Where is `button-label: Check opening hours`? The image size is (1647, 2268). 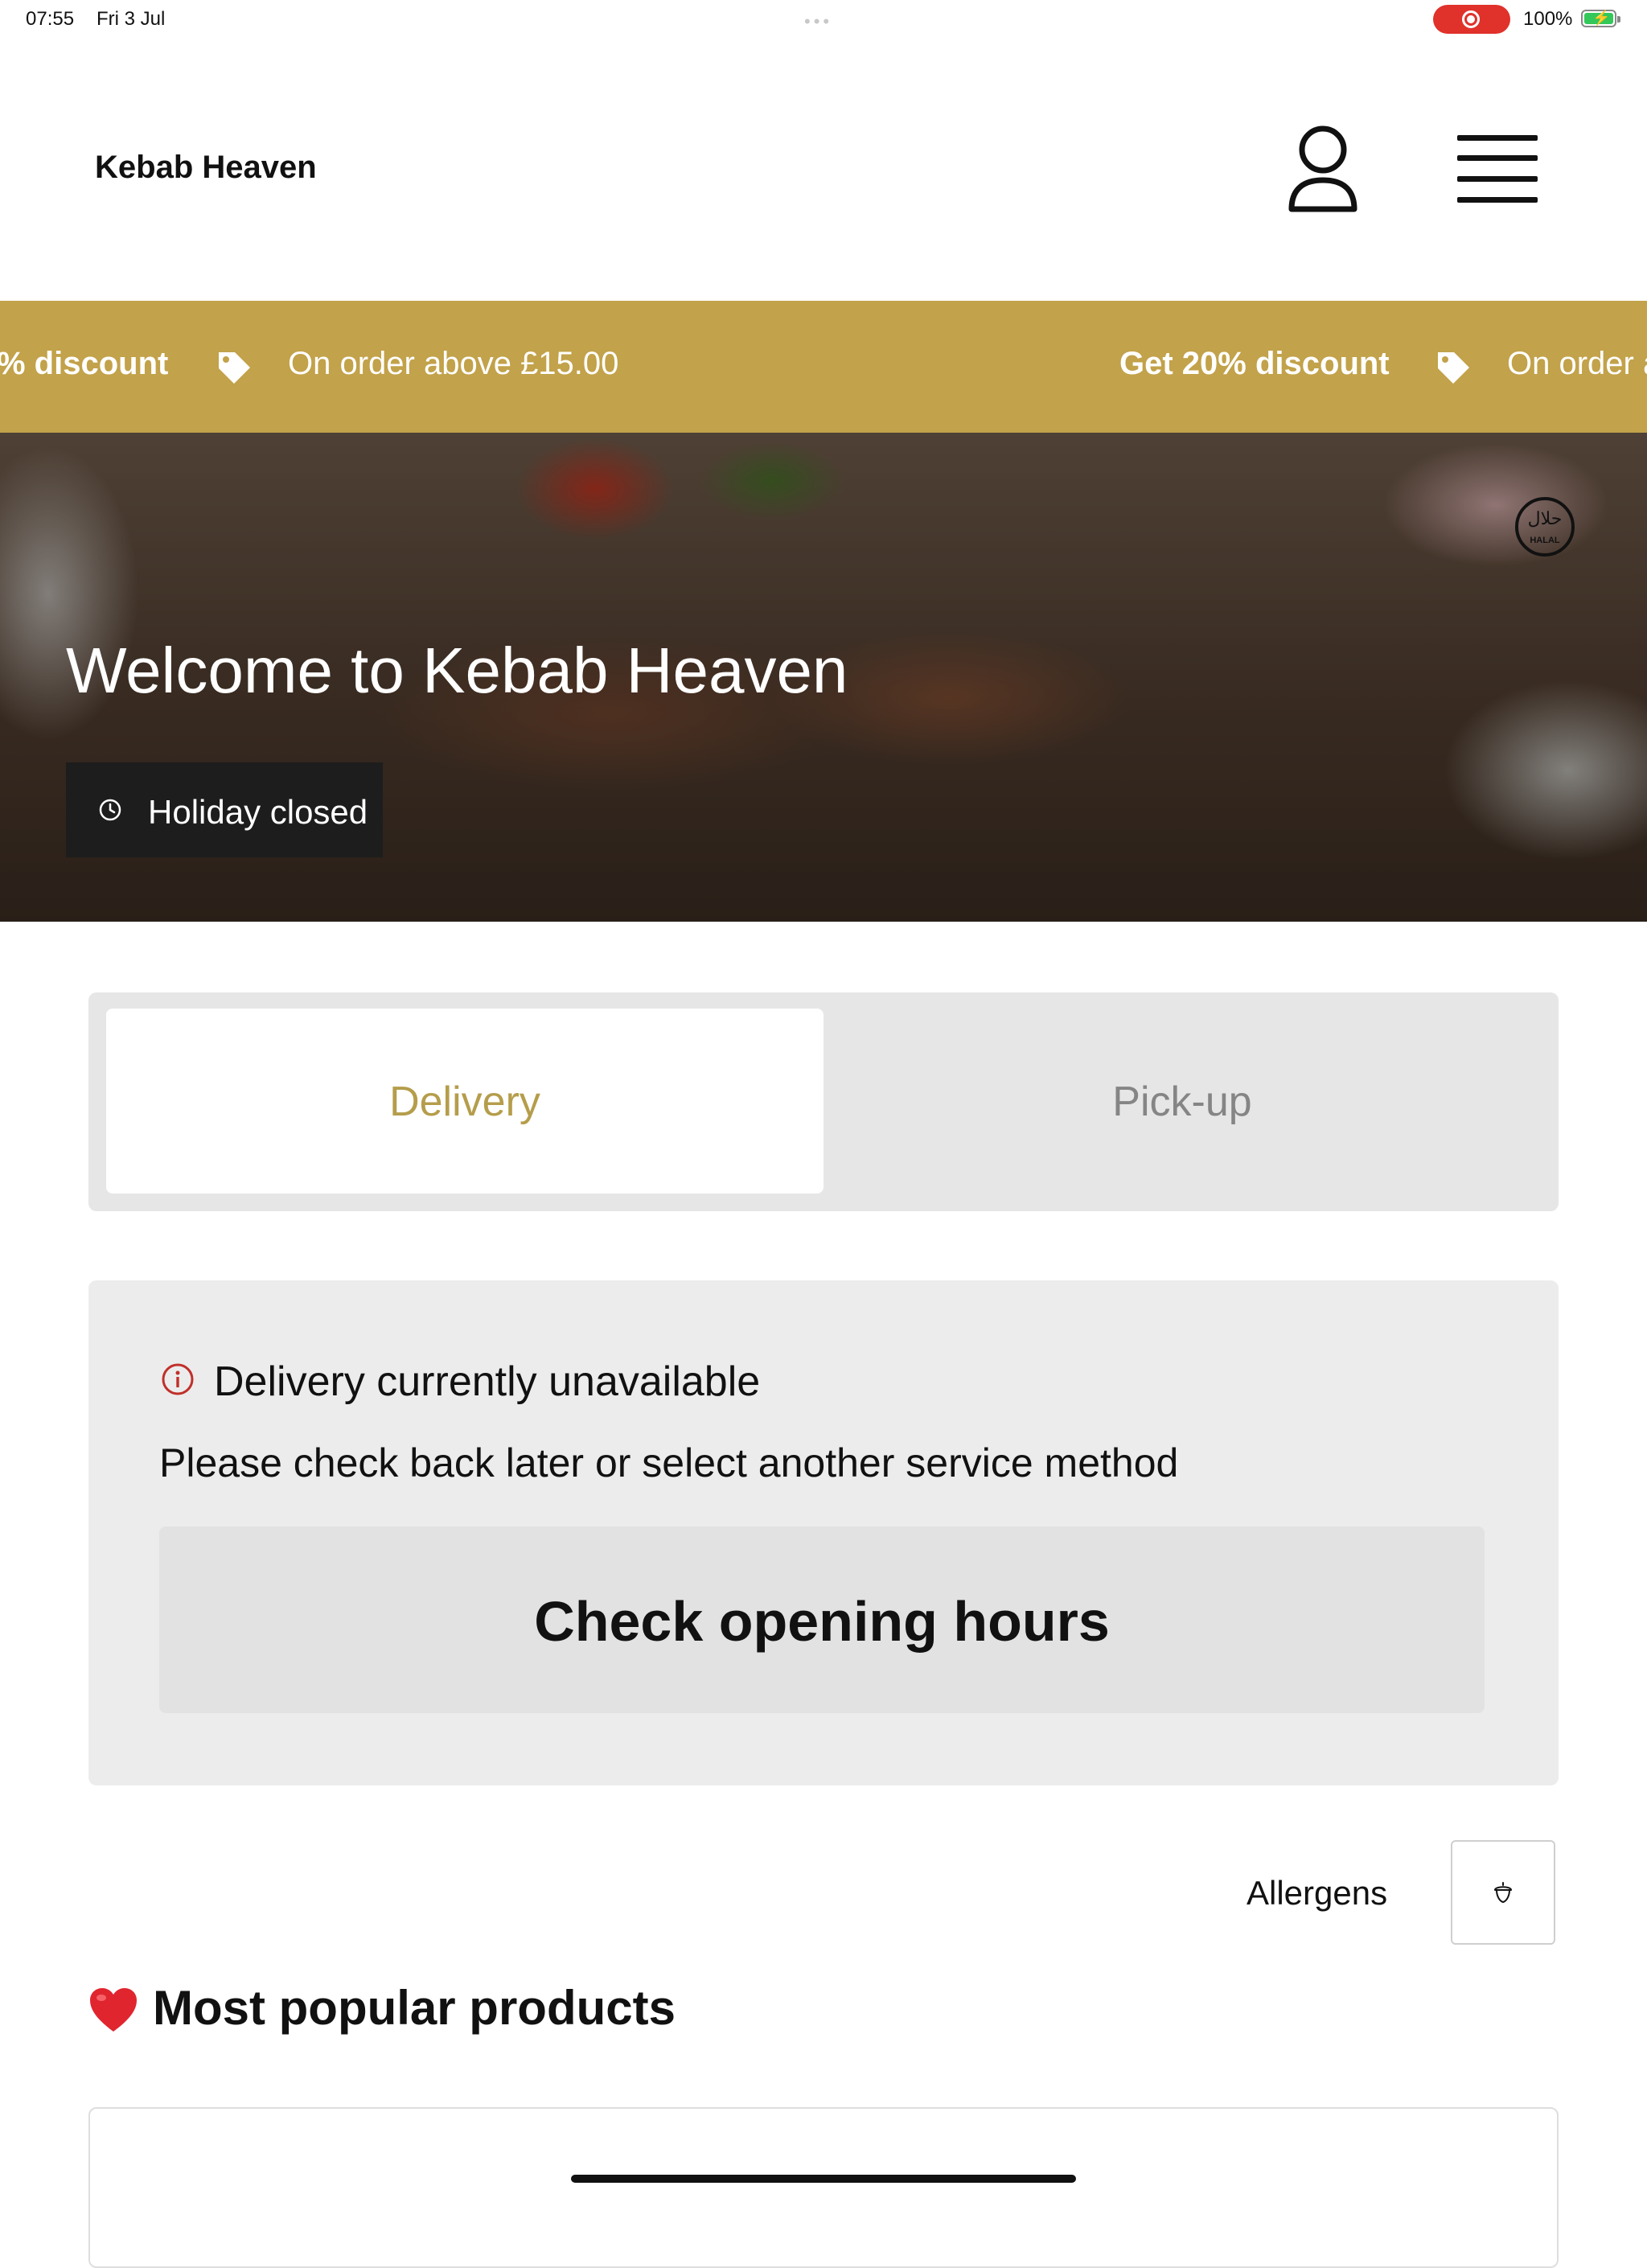 button-label: Check opening hours is located at coordinates (822, 1622).